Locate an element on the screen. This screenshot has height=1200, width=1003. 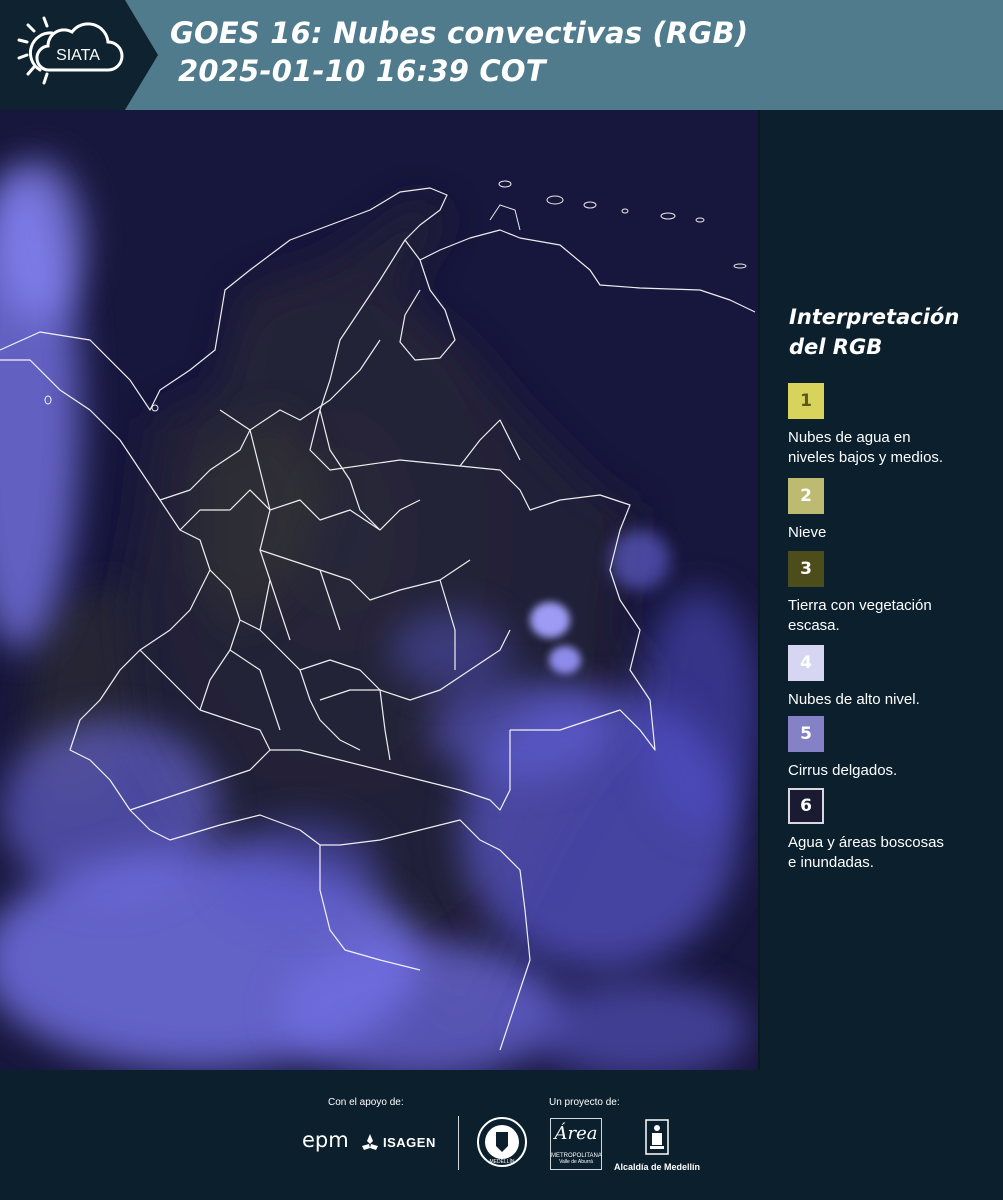
legend-swatch-2: 2 is located at coordinates (806, 496).